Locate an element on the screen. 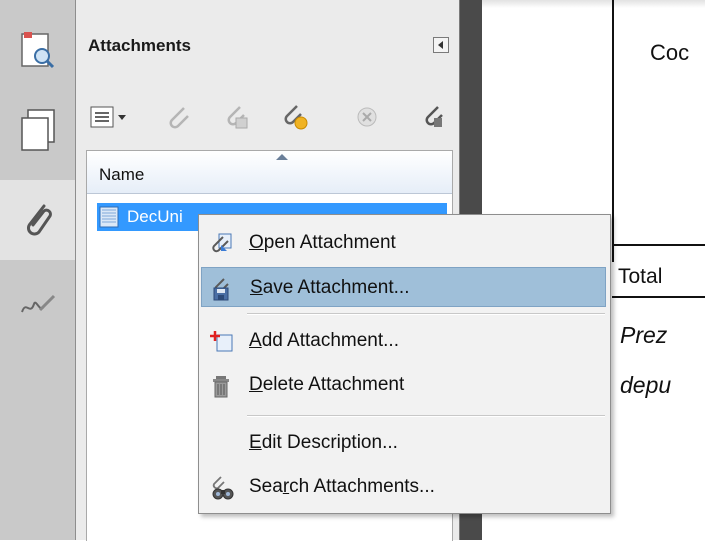  add-attachment-toolbar-button is located at coordinates (295, 117).